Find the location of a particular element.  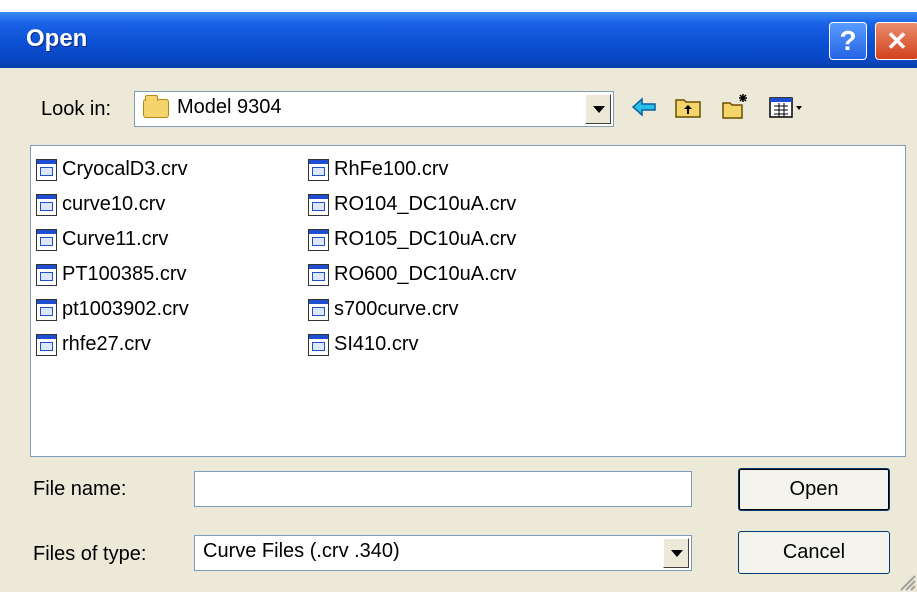

folder-icon is located at coordinates (156, 106).